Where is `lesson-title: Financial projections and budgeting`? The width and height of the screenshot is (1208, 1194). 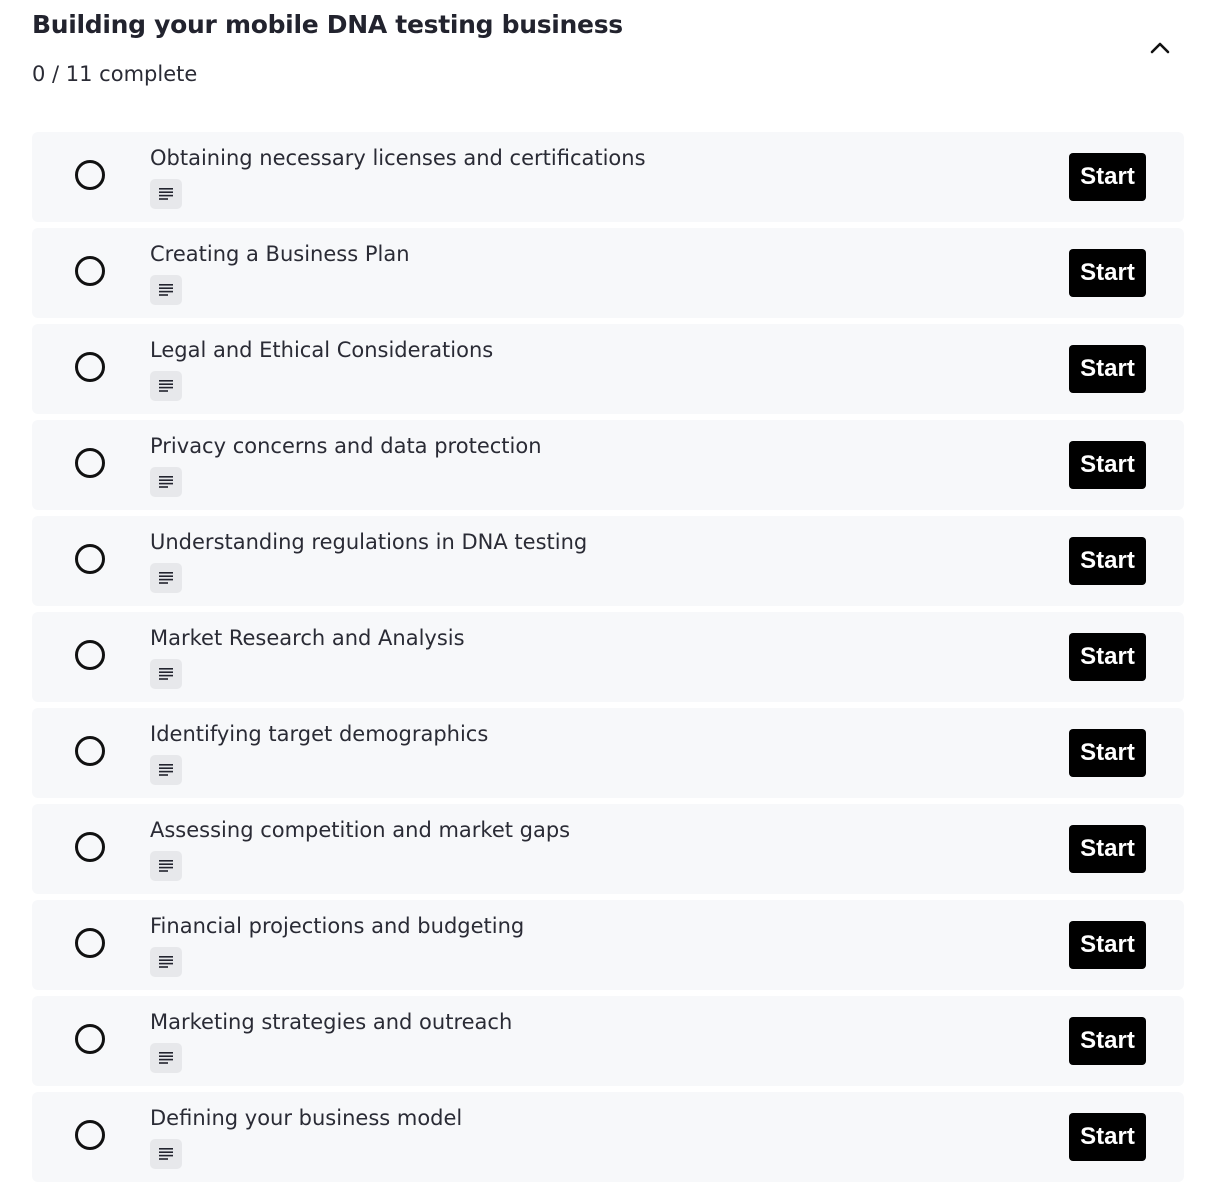 lesson-title: Financial projections and budgeting is located at coordinates (337, 926).